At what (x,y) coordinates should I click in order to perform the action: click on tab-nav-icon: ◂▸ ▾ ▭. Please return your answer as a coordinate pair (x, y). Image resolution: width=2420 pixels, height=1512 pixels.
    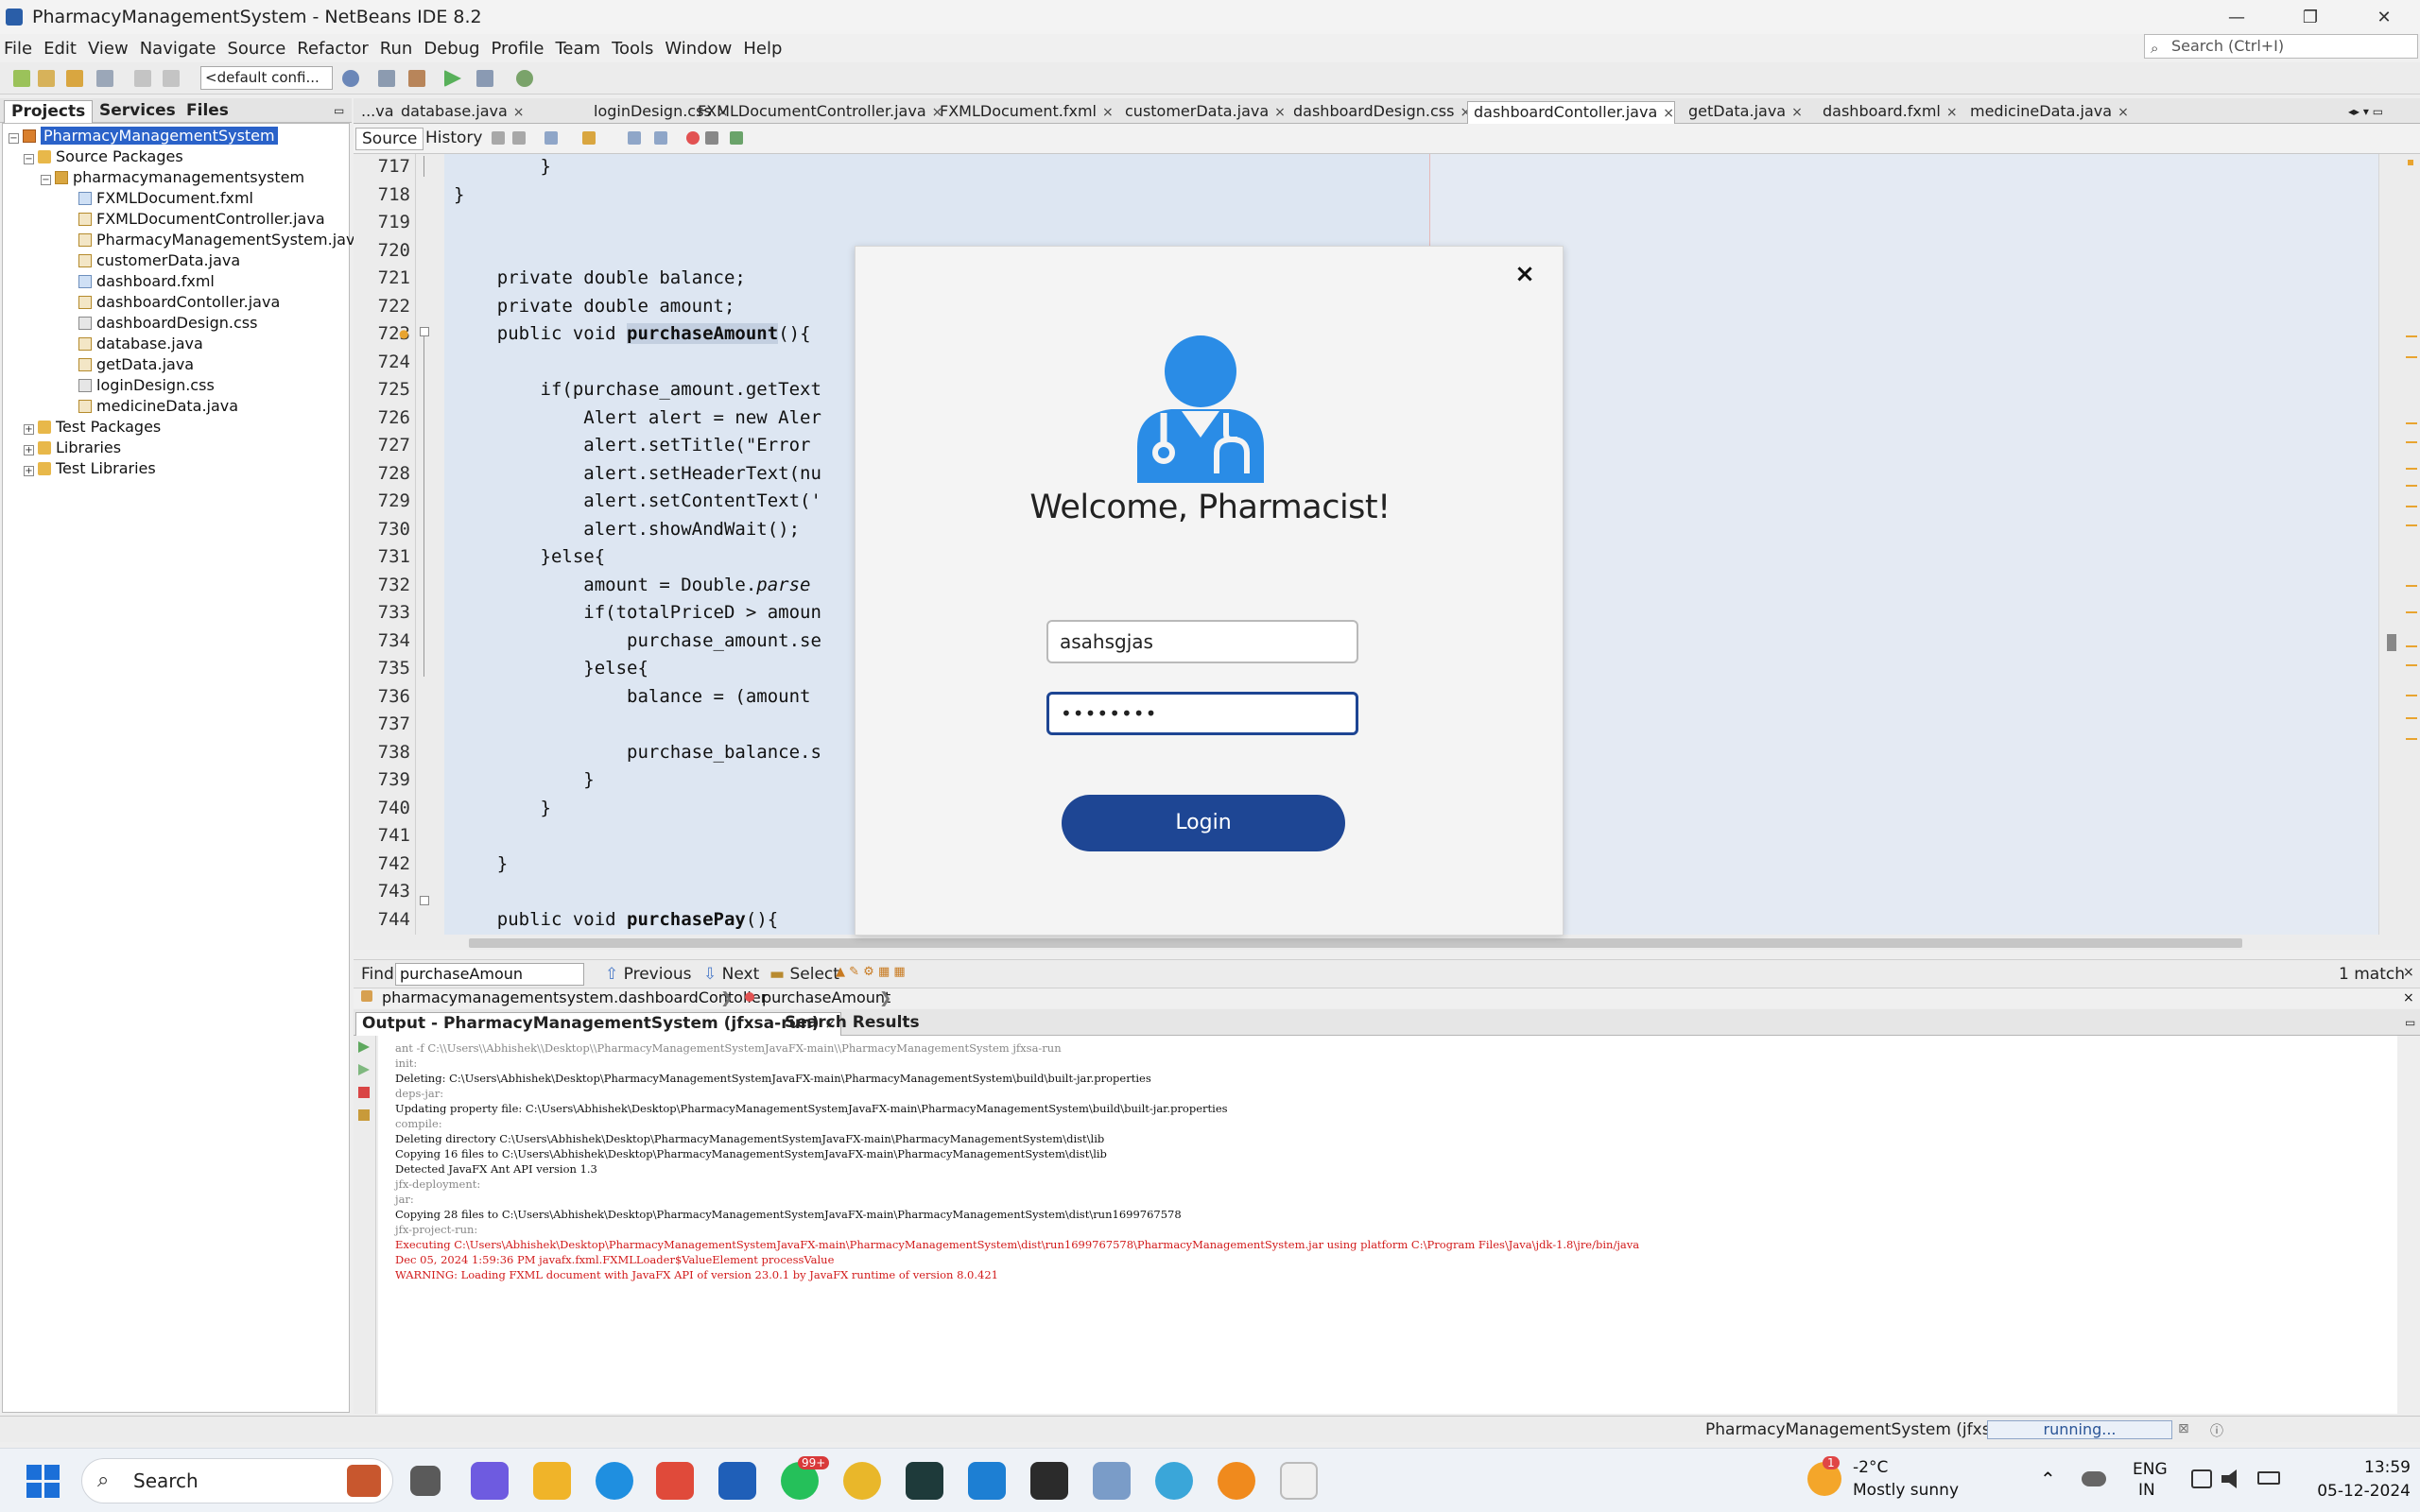
    Looking at the image, I should click on (2362, 112).